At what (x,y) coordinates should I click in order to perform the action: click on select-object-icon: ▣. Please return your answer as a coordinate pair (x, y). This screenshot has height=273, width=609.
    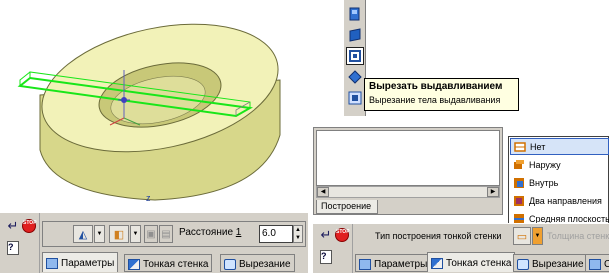
    Looking at the image, I should click on (151, 234).